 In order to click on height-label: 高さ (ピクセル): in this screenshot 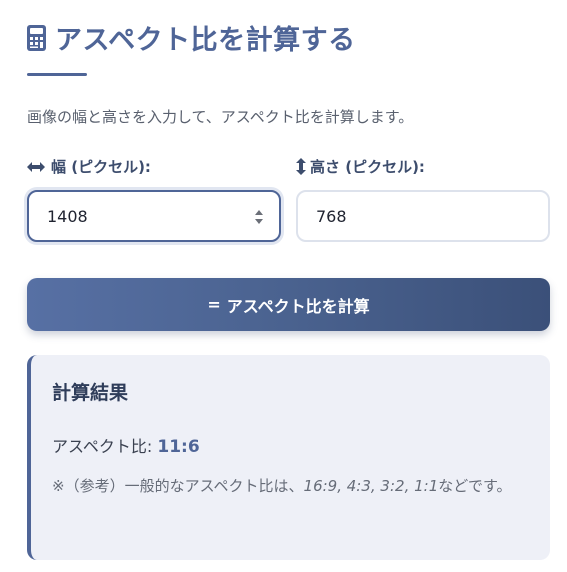, I will do `click(360, 166)`.